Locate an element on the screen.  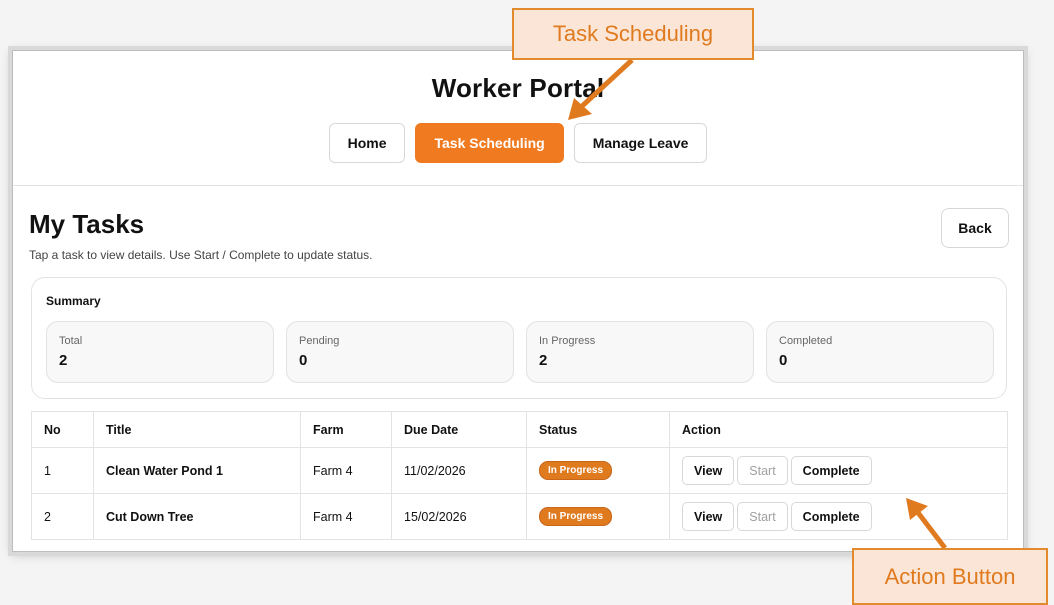
header-divider is located at coordinates (518, 185).